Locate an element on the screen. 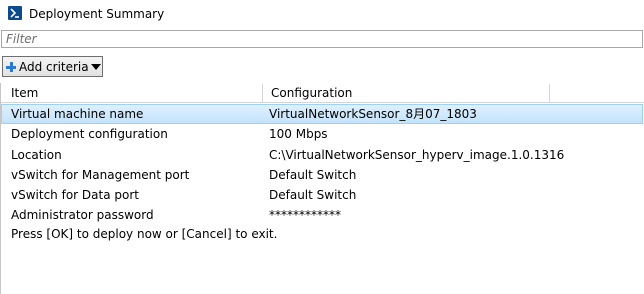  table-row: Deployment configuration 100 Mbps is located at coordinates (322, 134).